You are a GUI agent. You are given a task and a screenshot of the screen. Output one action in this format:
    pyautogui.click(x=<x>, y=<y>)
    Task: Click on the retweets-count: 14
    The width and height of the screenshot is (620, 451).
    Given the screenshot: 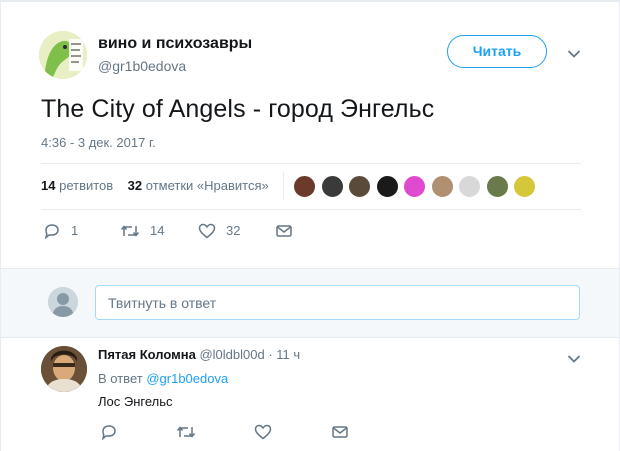 What is the action you would take?
    pyautogui.click(x=48, y=185)
    